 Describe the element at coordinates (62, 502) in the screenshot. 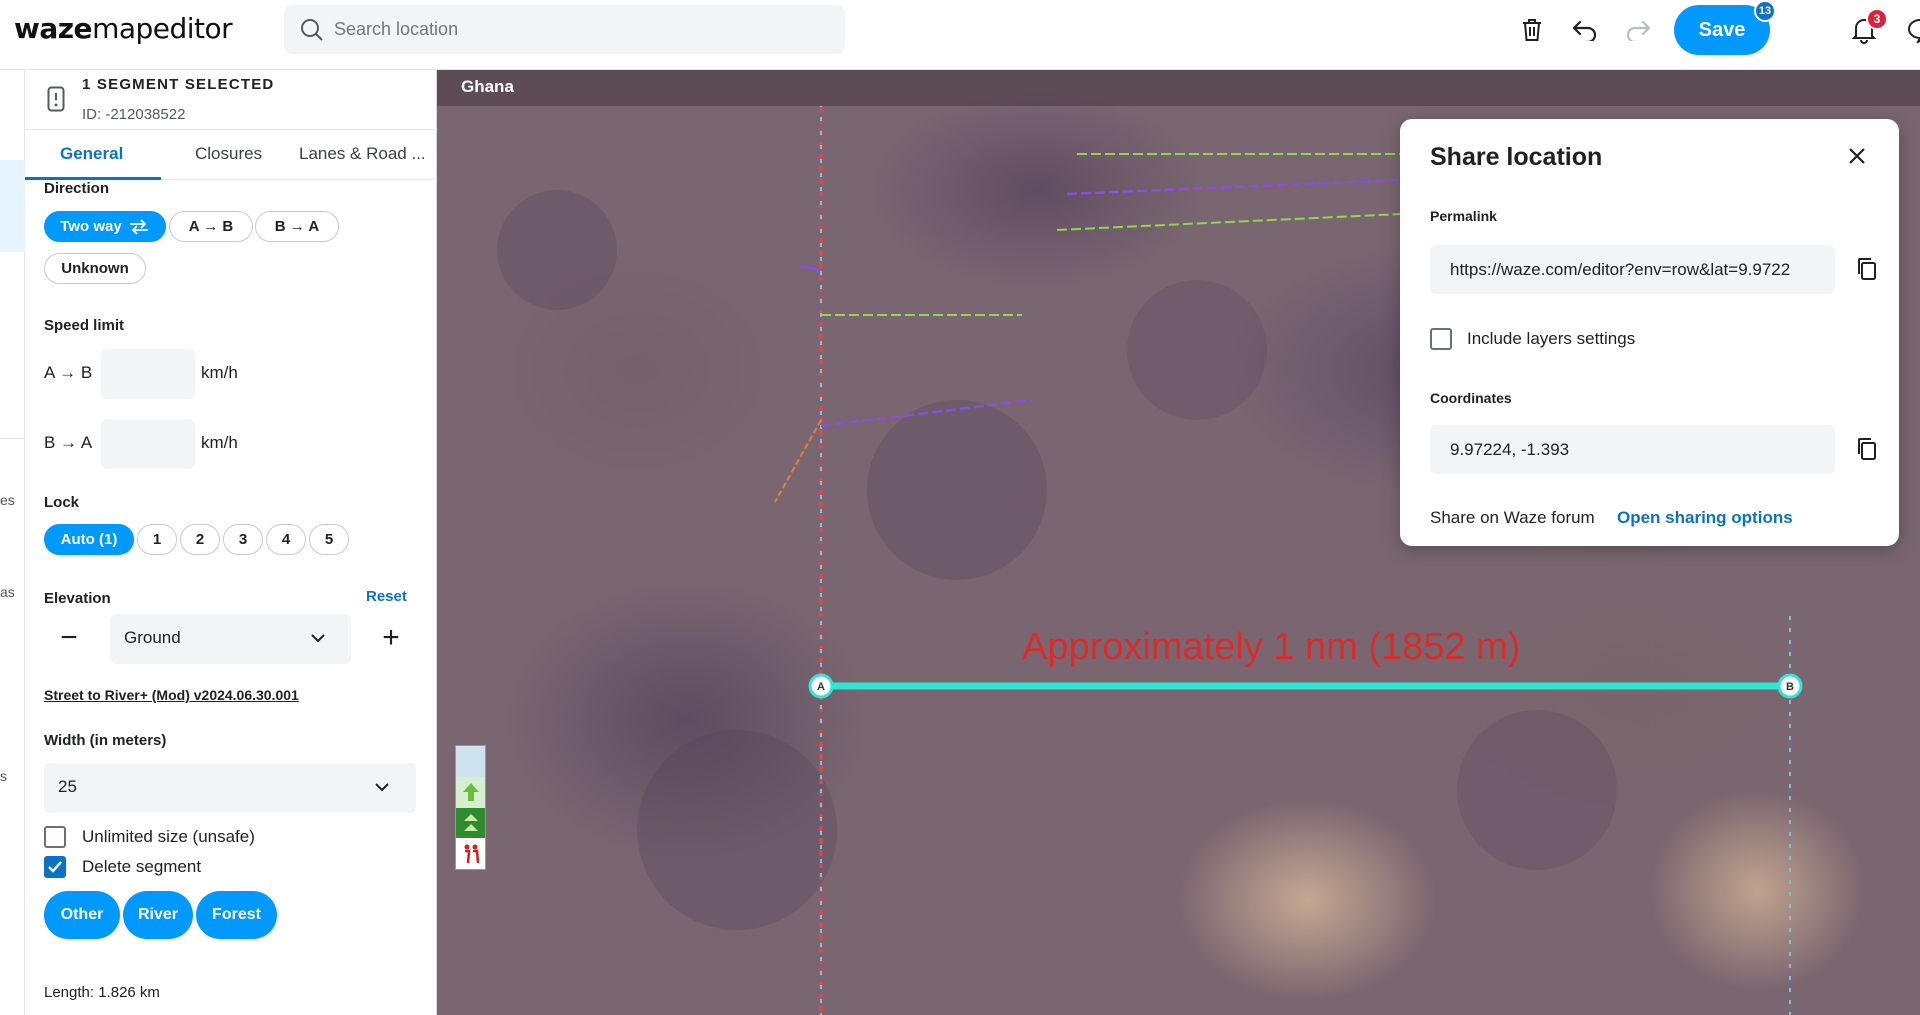

I see `lock-label: Lock` at that location.